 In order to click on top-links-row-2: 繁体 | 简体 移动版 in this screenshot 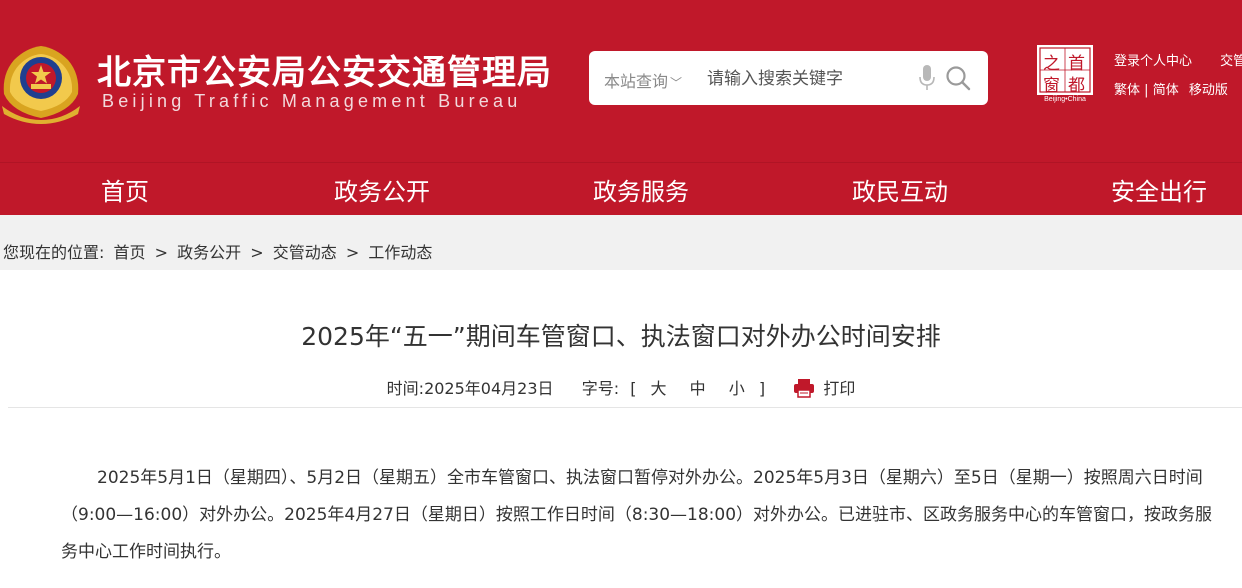, I will do `click(1171, 88)`.